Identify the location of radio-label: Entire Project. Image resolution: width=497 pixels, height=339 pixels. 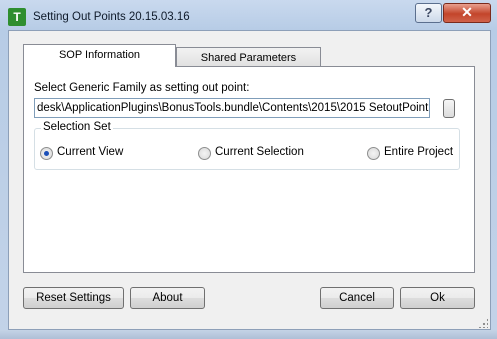
(419, 152).